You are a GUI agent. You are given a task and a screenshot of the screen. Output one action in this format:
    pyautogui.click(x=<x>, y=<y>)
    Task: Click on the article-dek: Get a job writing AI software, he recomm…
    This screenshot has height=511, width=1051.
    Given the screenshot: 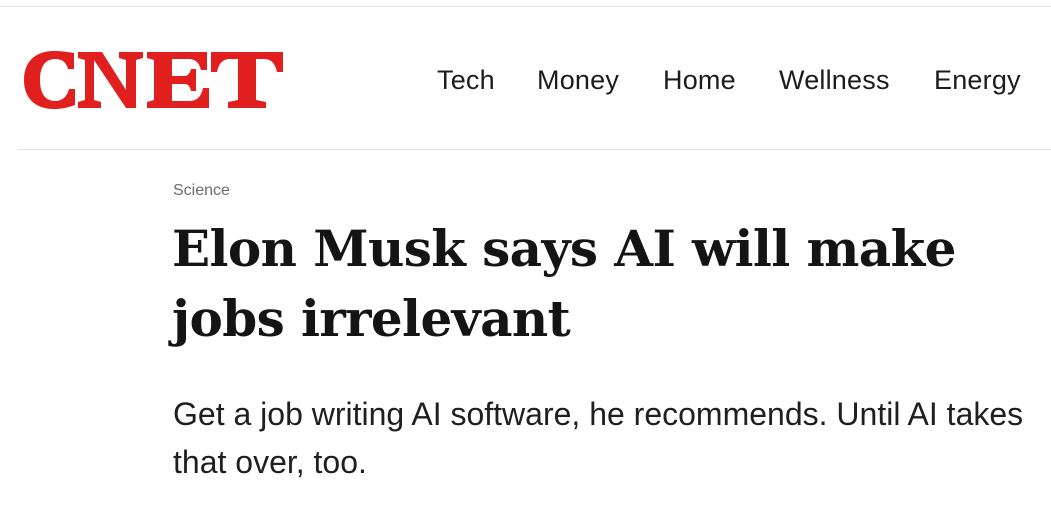 What is the action you would take?
    pyautogui.click(x=598, y=438)
    